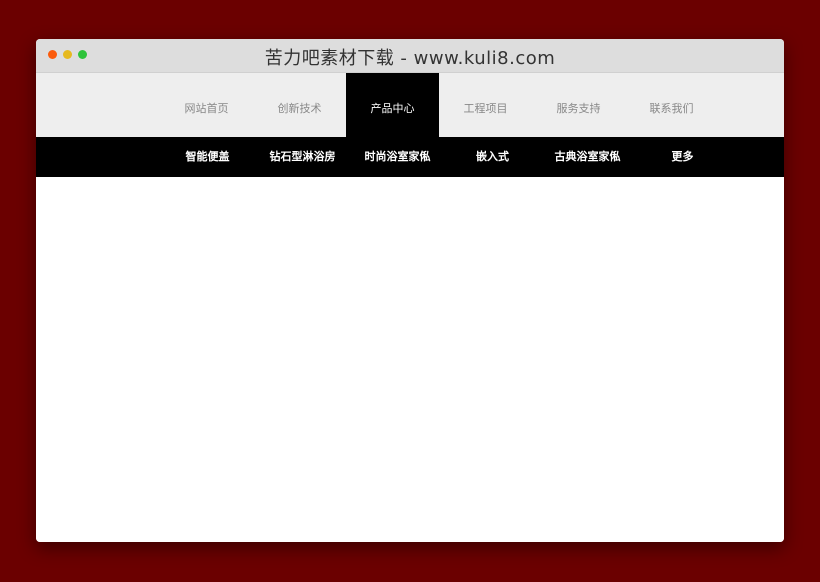  I want to click on main-nav: 网站首页 创新技术 产品中心 工程项目 服务支持 联系我们, so click(410, 105).